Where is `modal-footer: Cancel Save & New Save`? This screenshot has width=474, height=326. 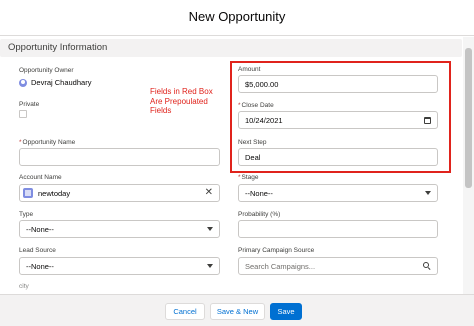
modal-footer: Cancel Save & New Save is located at coordinates (237, 310).